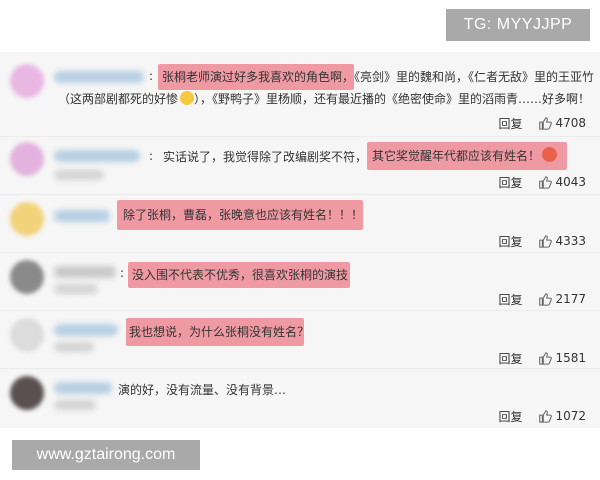  I want to click on like-button: 4333, so click(562, 241).